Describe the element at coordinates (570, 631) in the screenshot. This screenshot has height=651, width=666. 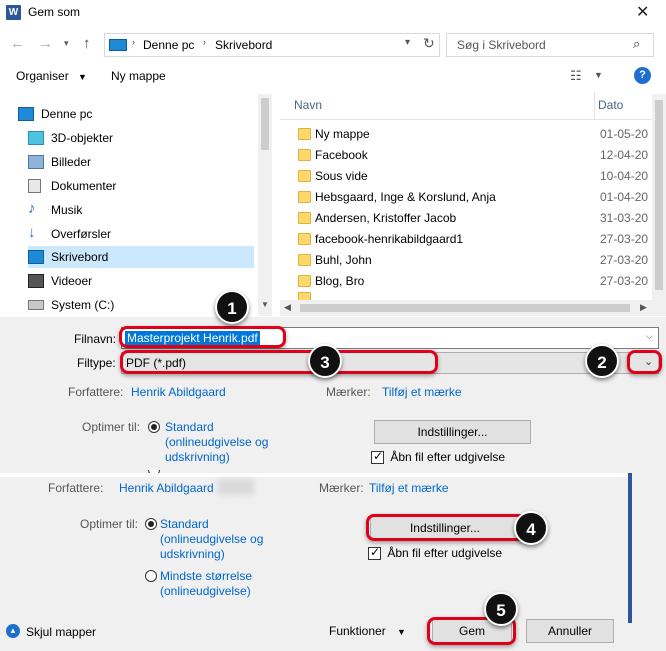
I see `cancel-button: Annuller` at that location.